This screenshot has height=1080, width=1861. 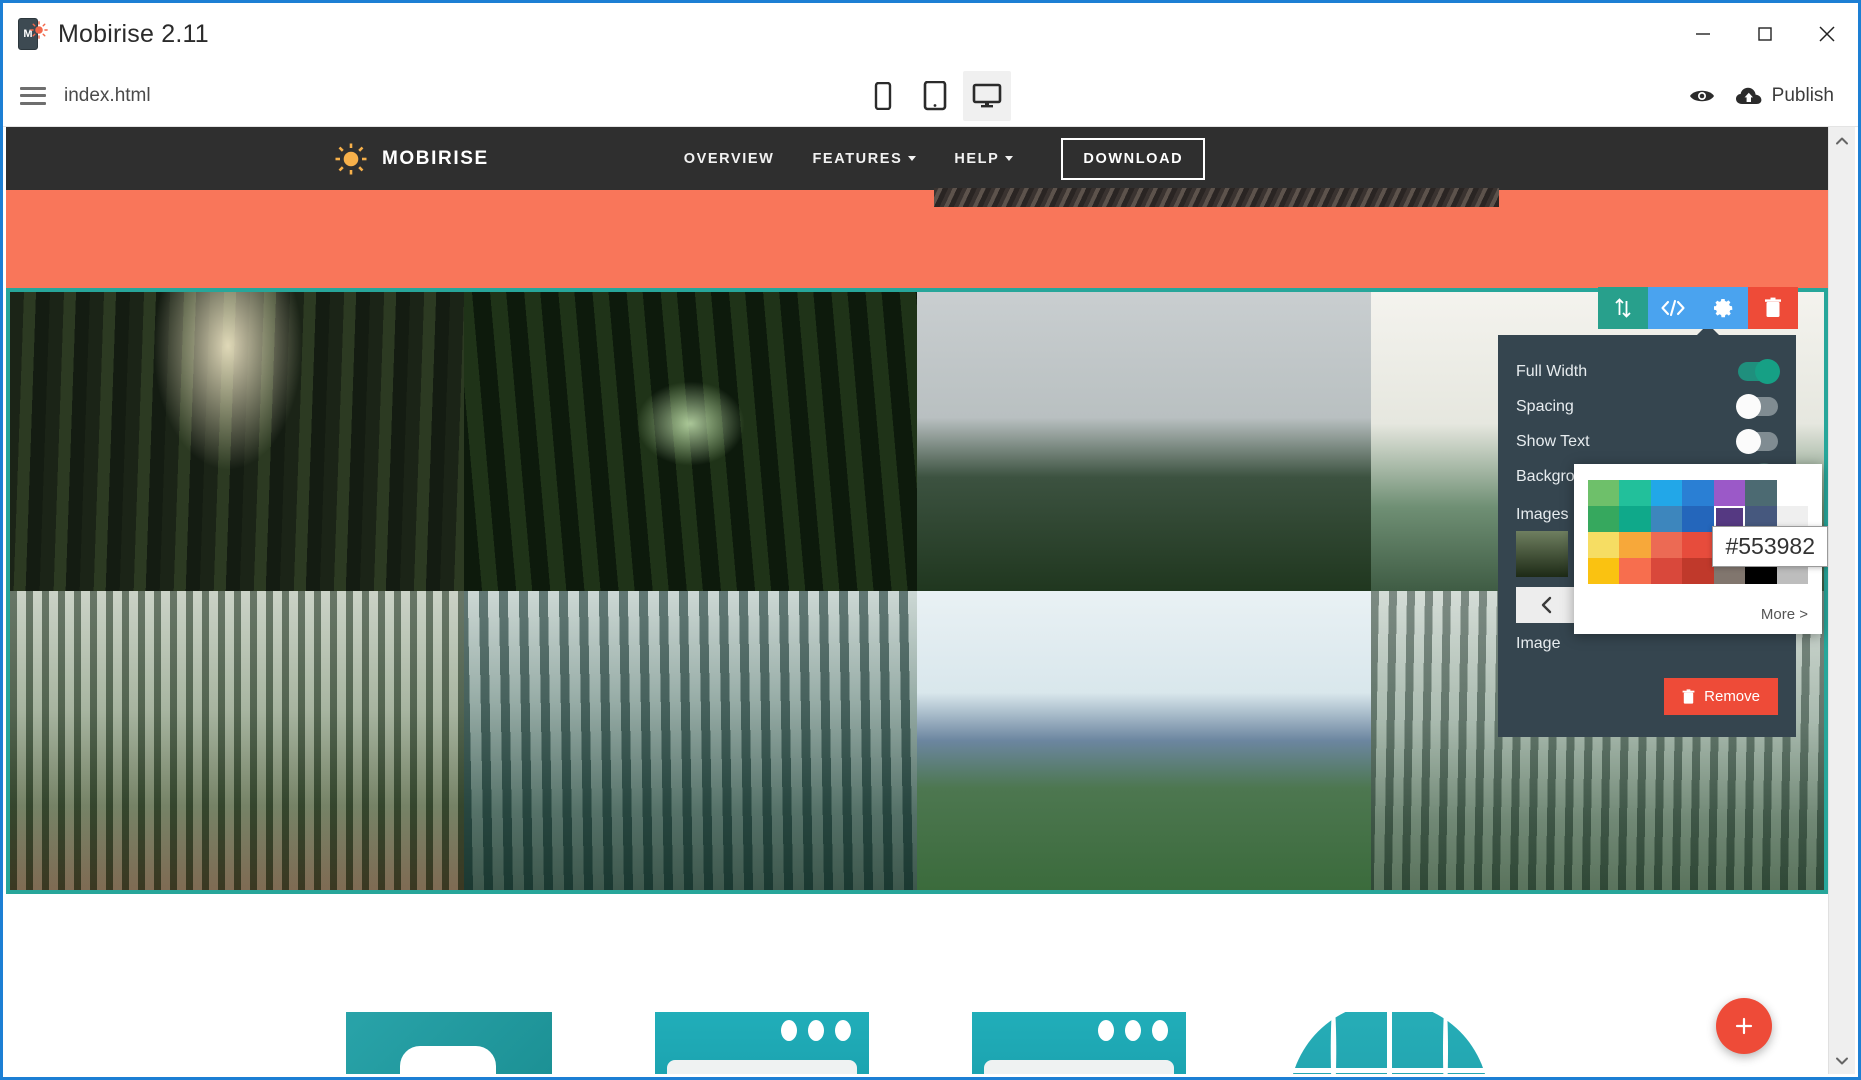 What do you see at coordinates (1647, 441) in the screenshot?
I see `setting-row-show-text: Show Text` at bounding box center [1647, 441].